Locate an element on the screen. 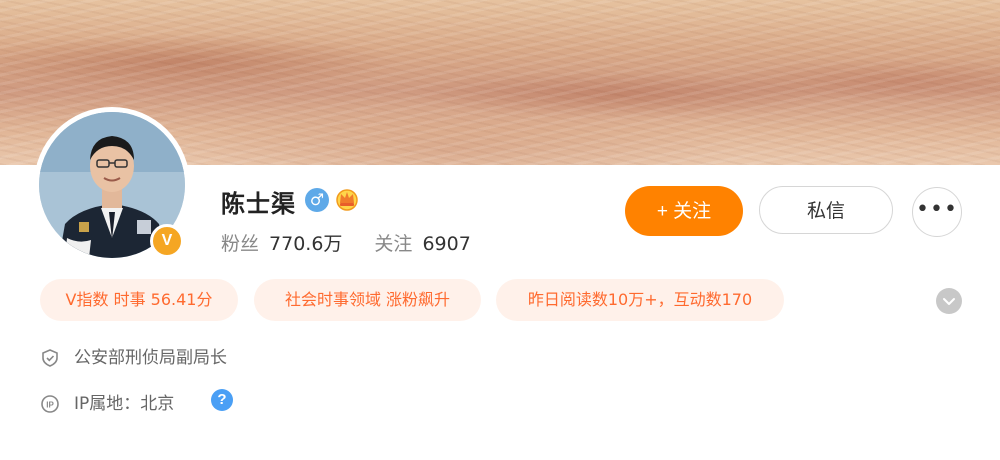  ip-location-text: IP属地：北京 is located at coordinates (124, 404).